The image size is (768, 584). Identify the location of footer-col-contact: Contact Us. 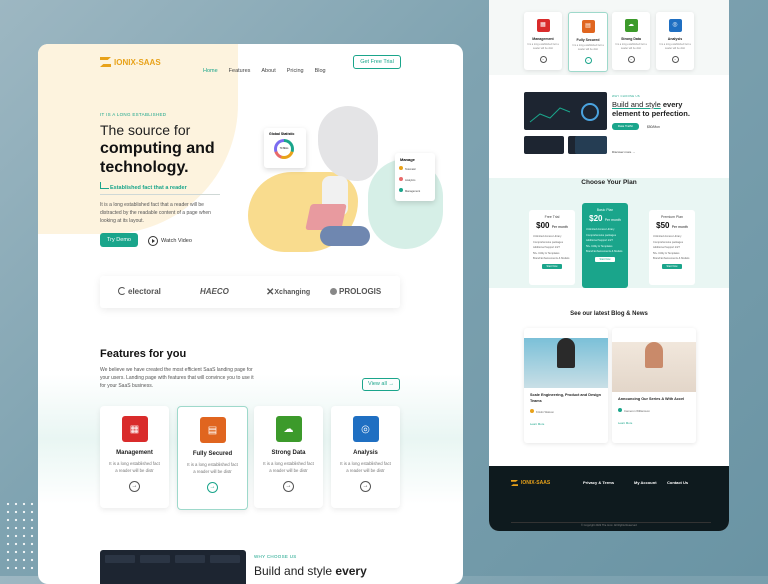
(678, 482).